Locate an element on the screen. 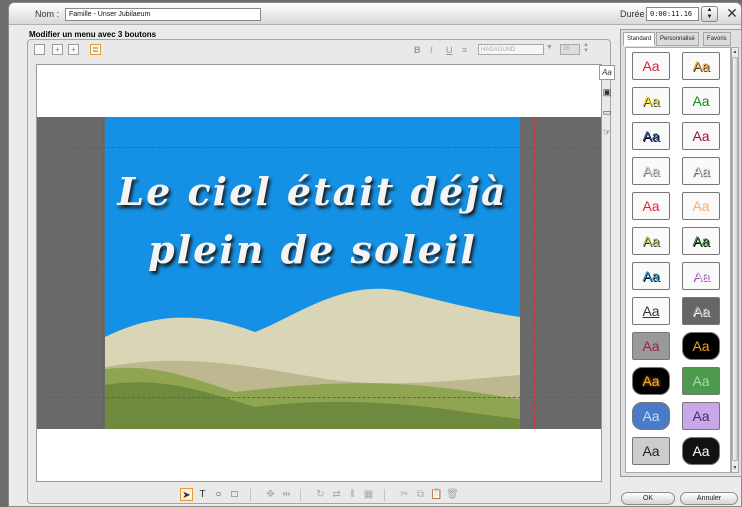 This screenshot has width=742, height=507. editor-title: Modifier un menu avec 3 boutons is located at coordinates (93, 34).